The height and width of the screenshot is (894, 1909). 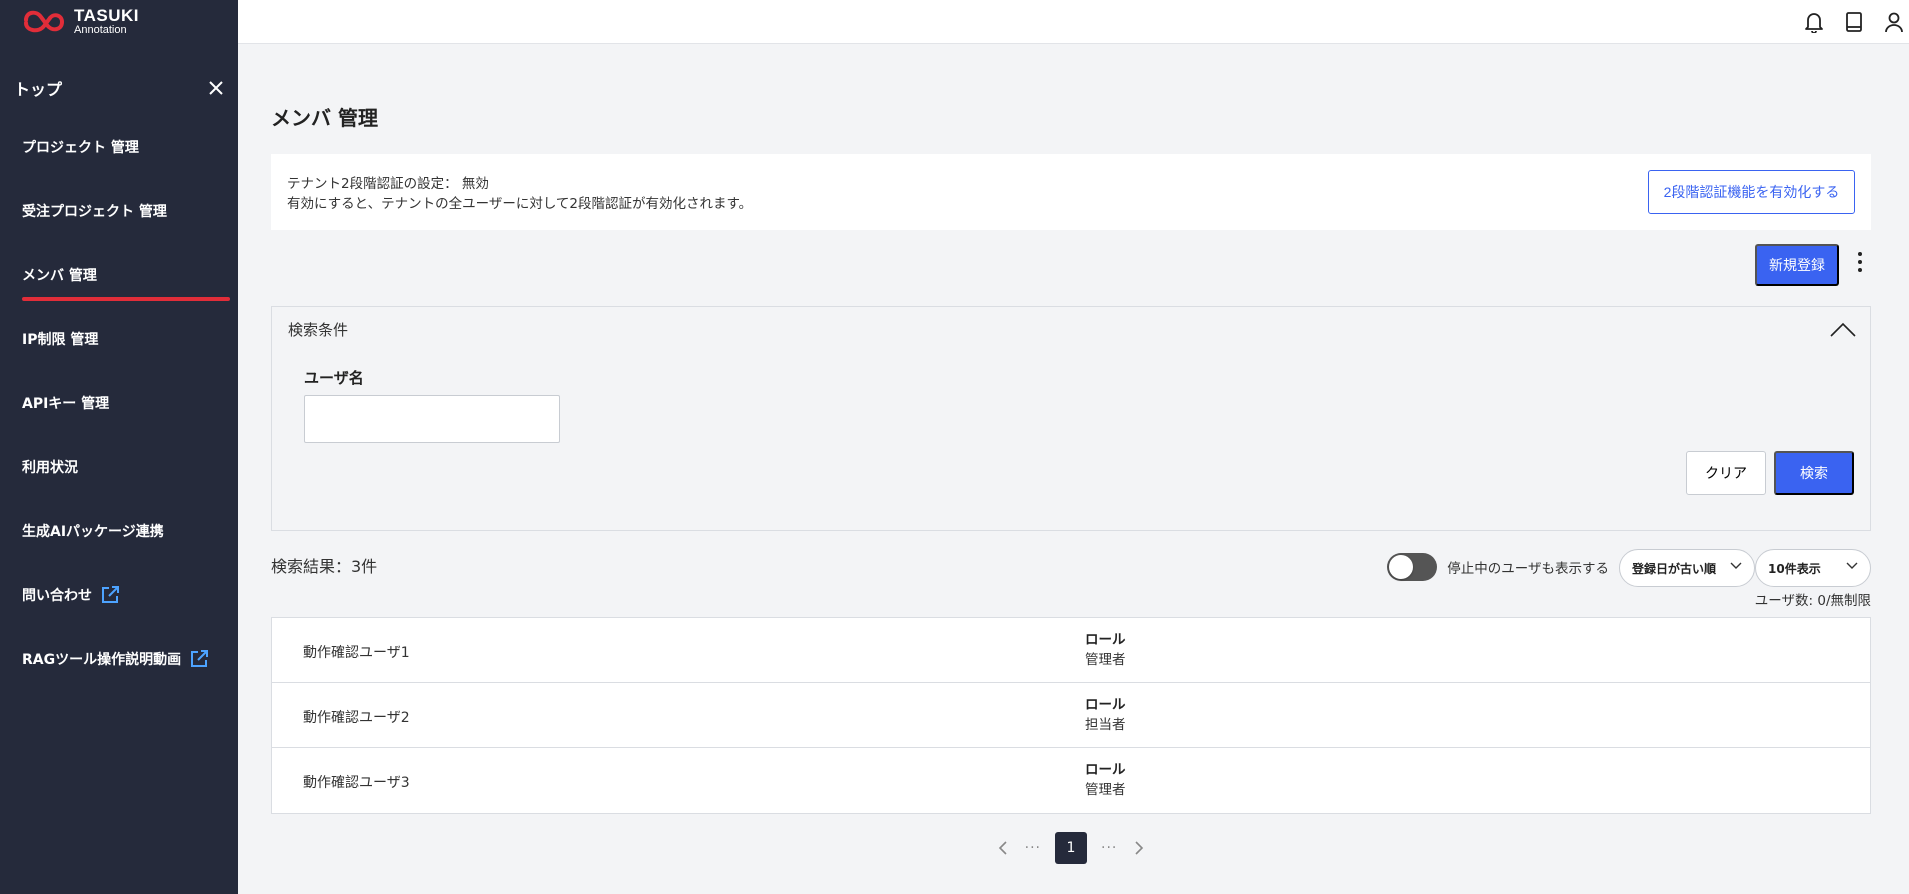 What do you see at coordinates (60, 340) in the screenshot?
I see `sidebar-item-label: IP制限 管理` at bounding box center [60, 340].